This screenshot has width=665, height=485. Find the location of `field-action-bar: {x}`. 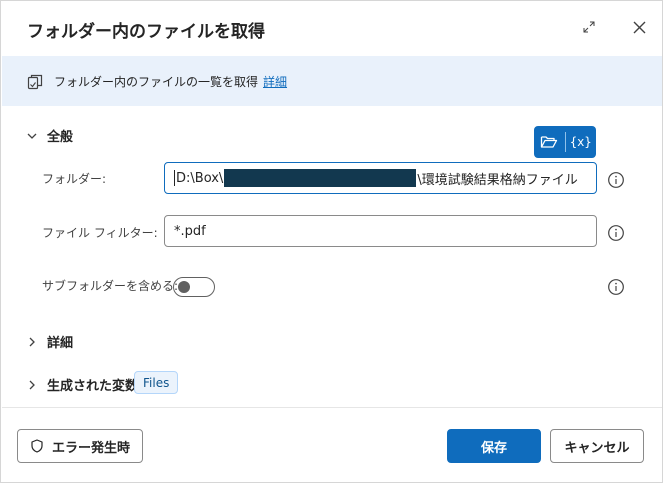

field-action-bar: {x} is located at coordinates (565, 142).